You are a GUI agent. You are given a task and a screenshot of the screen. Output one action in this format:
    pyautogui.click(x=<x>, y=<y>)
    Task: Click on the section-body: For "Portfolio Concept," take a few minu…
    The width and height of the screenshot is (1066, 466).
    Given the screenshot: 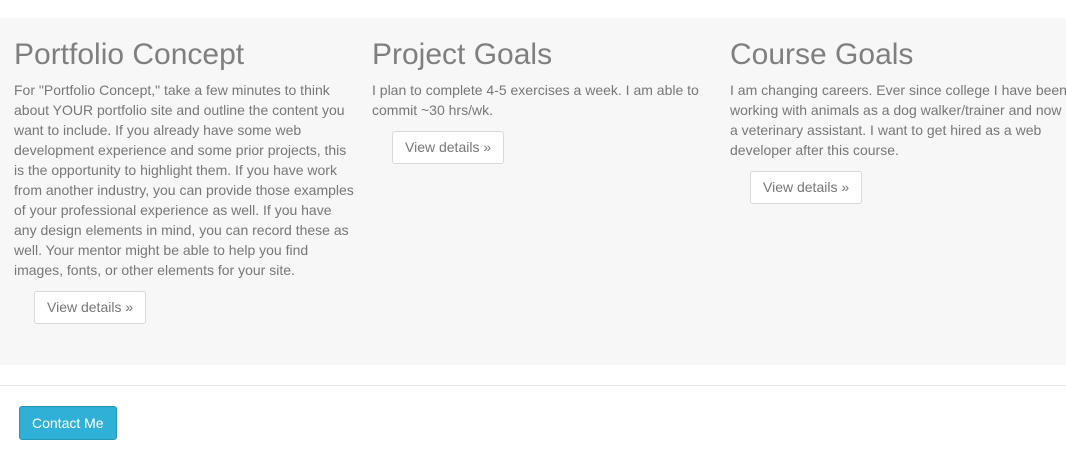 What is the action you would take?
    pyautogui.click(x=184, y=180)
    